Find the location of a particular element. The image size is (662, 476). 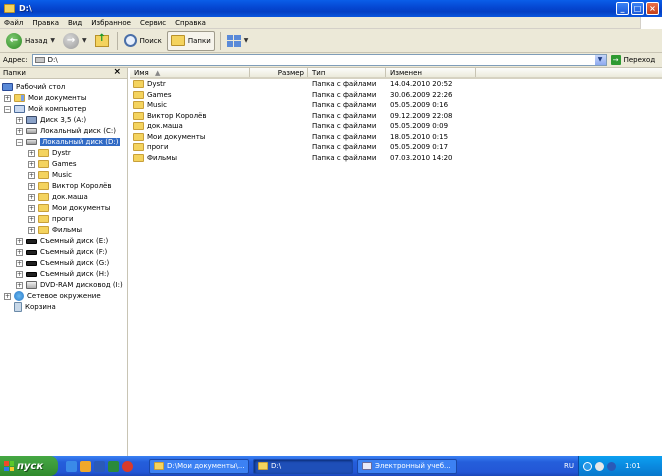

tree-item-my-computer: − Мой компьютер is located at coordinates (45, 109).